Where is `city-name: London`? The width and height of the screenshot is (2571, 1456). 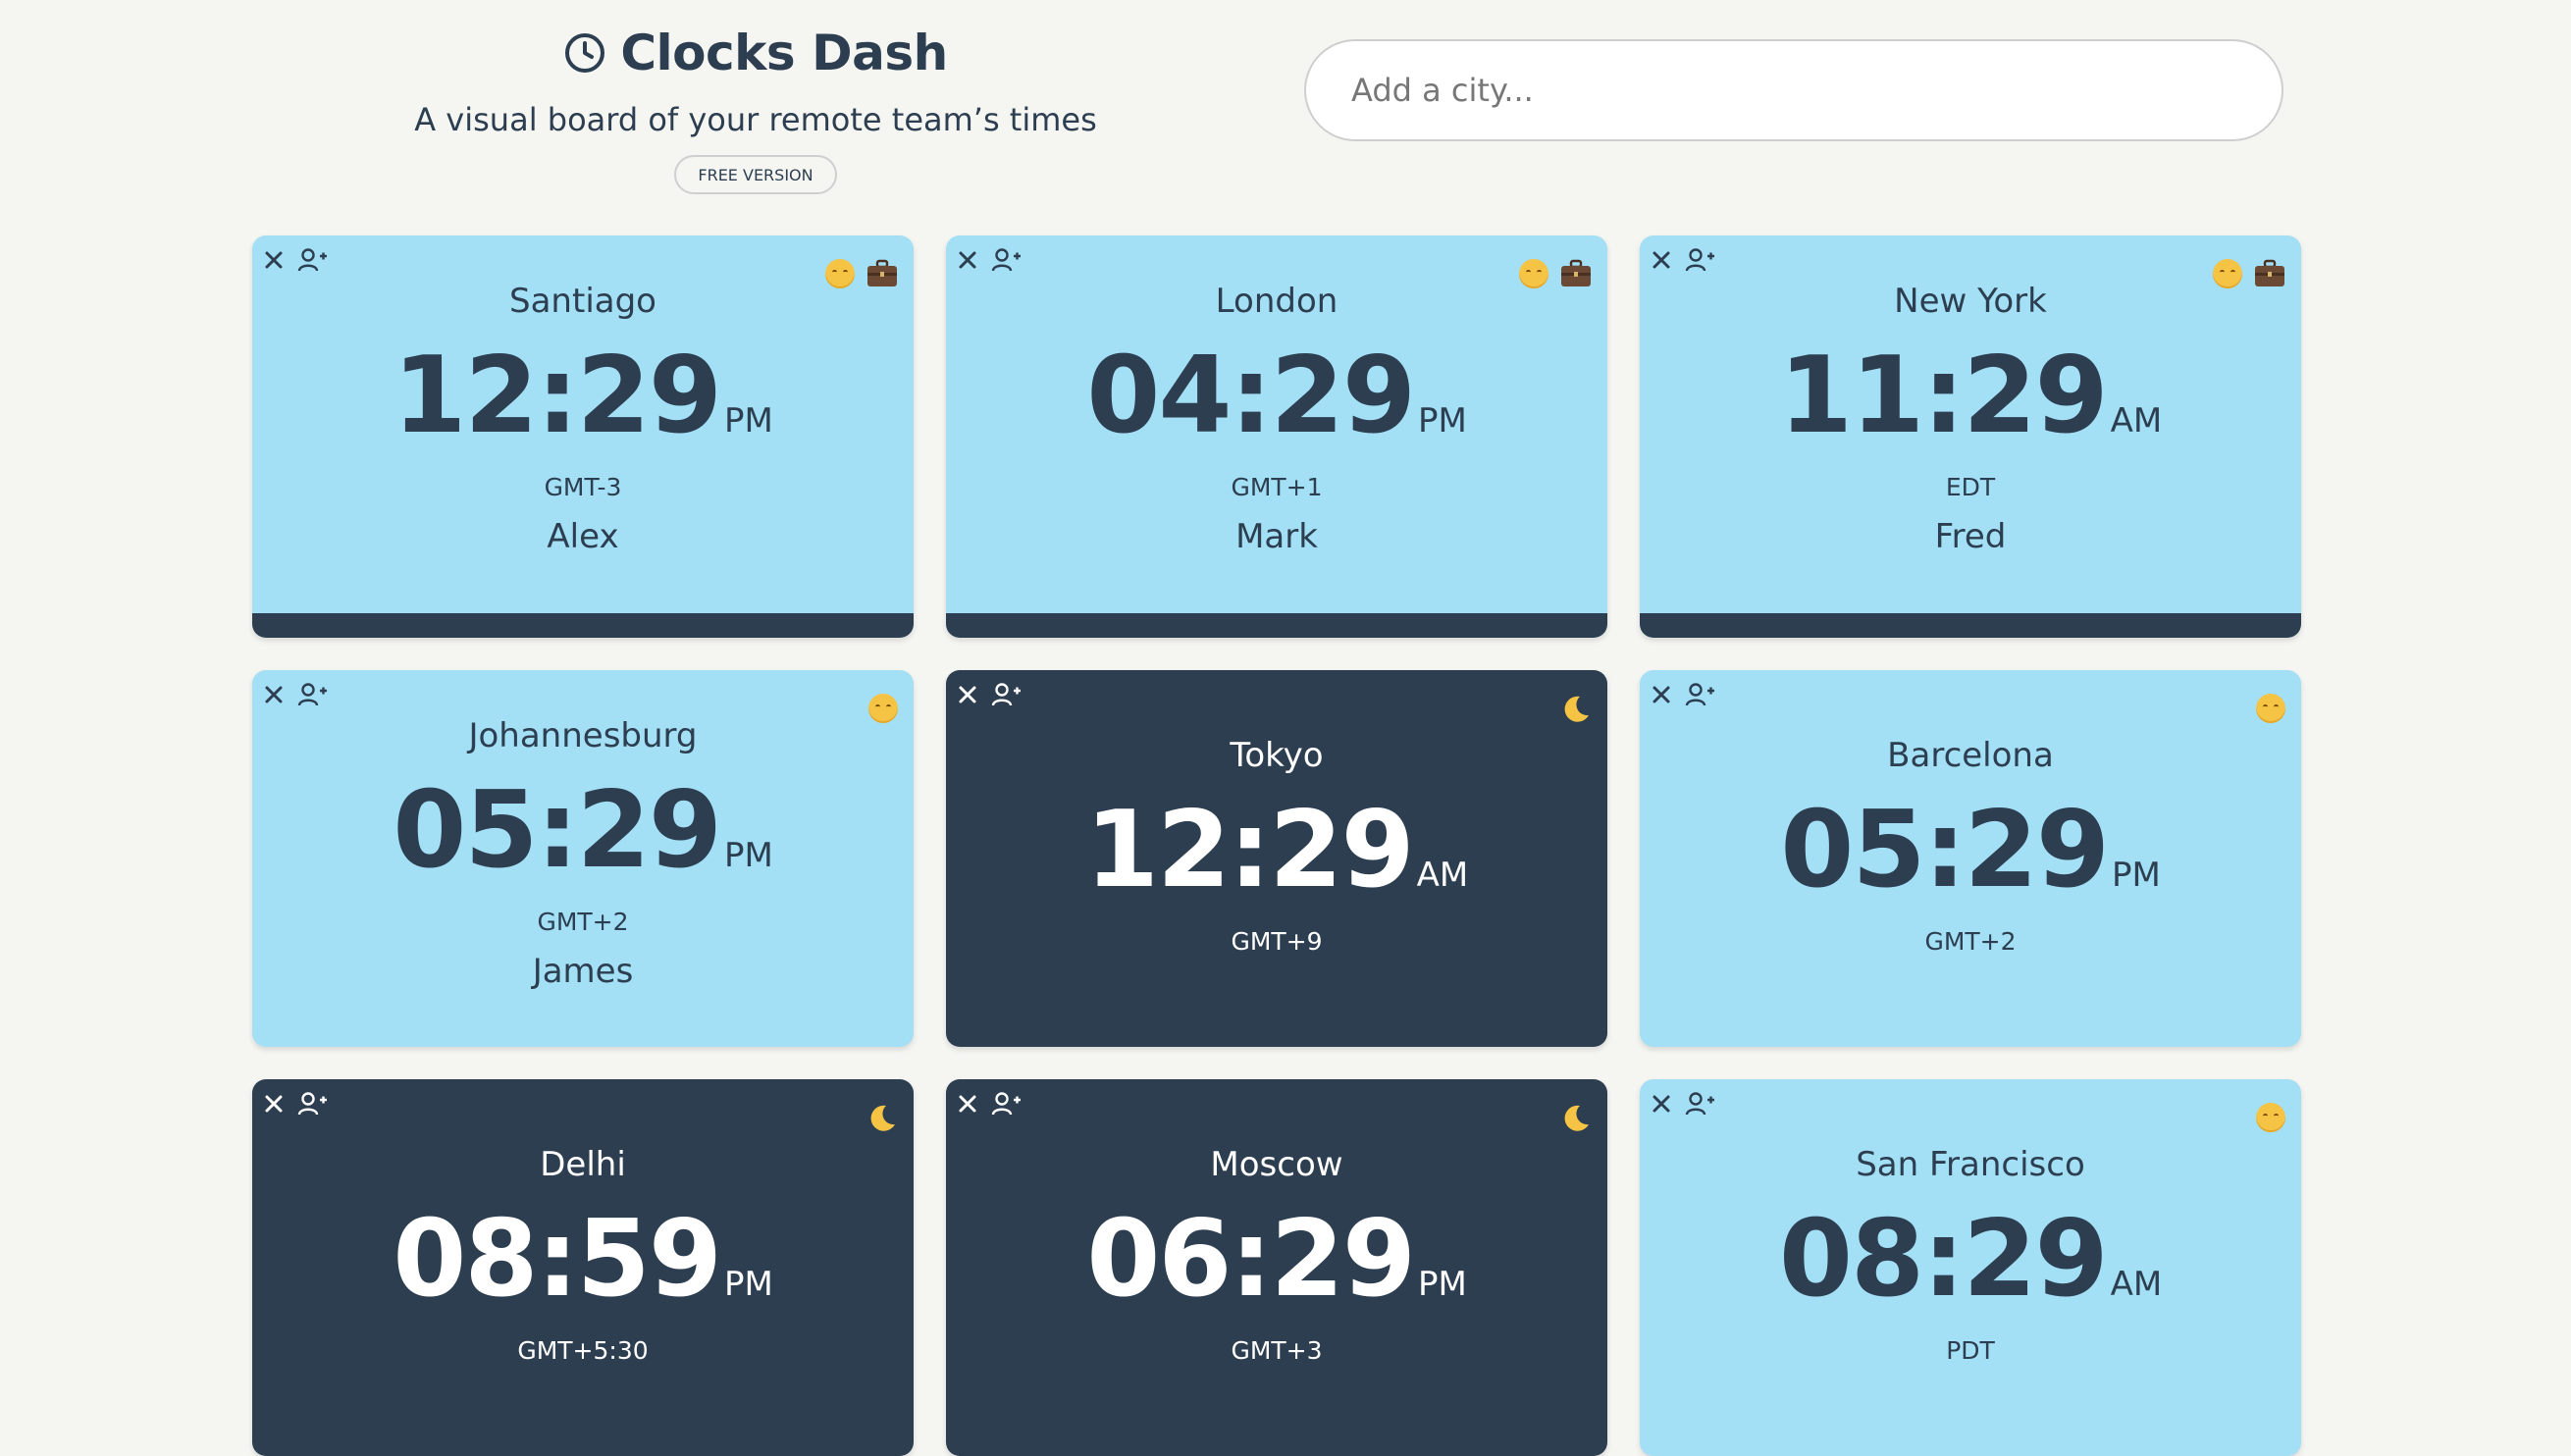 city-name: London is located at coordinates (1277, 301).